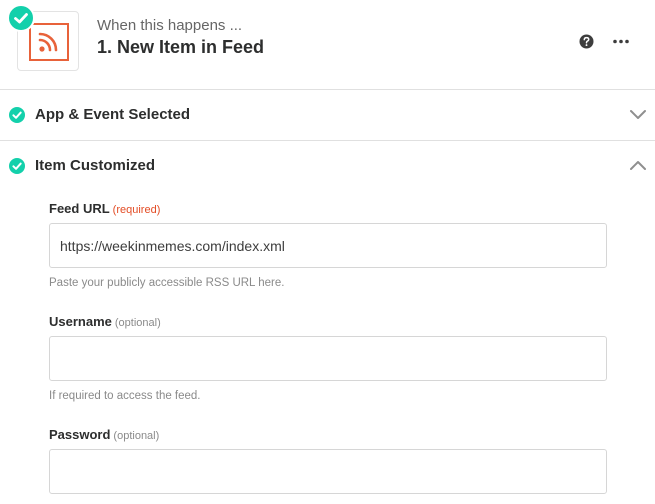 The image size is (655, 504). I want to click on feed-url-label-text: Feed URL, so click(79, 208).